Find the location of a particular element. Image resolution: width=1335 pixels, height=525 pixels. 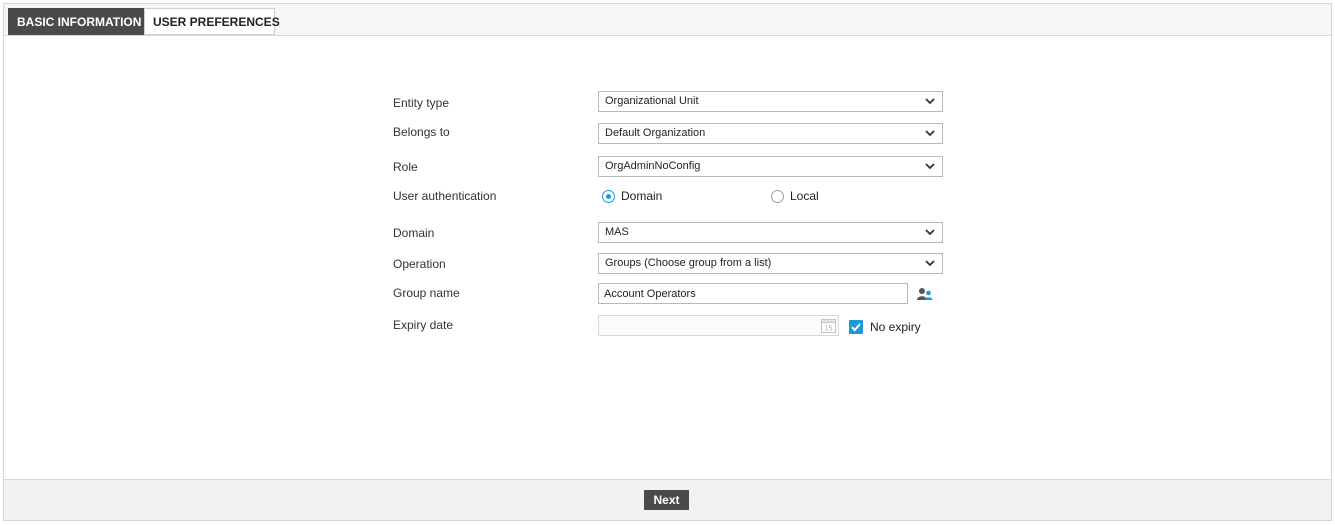

radio-local-label: Local is located at coordinates (804, 196).